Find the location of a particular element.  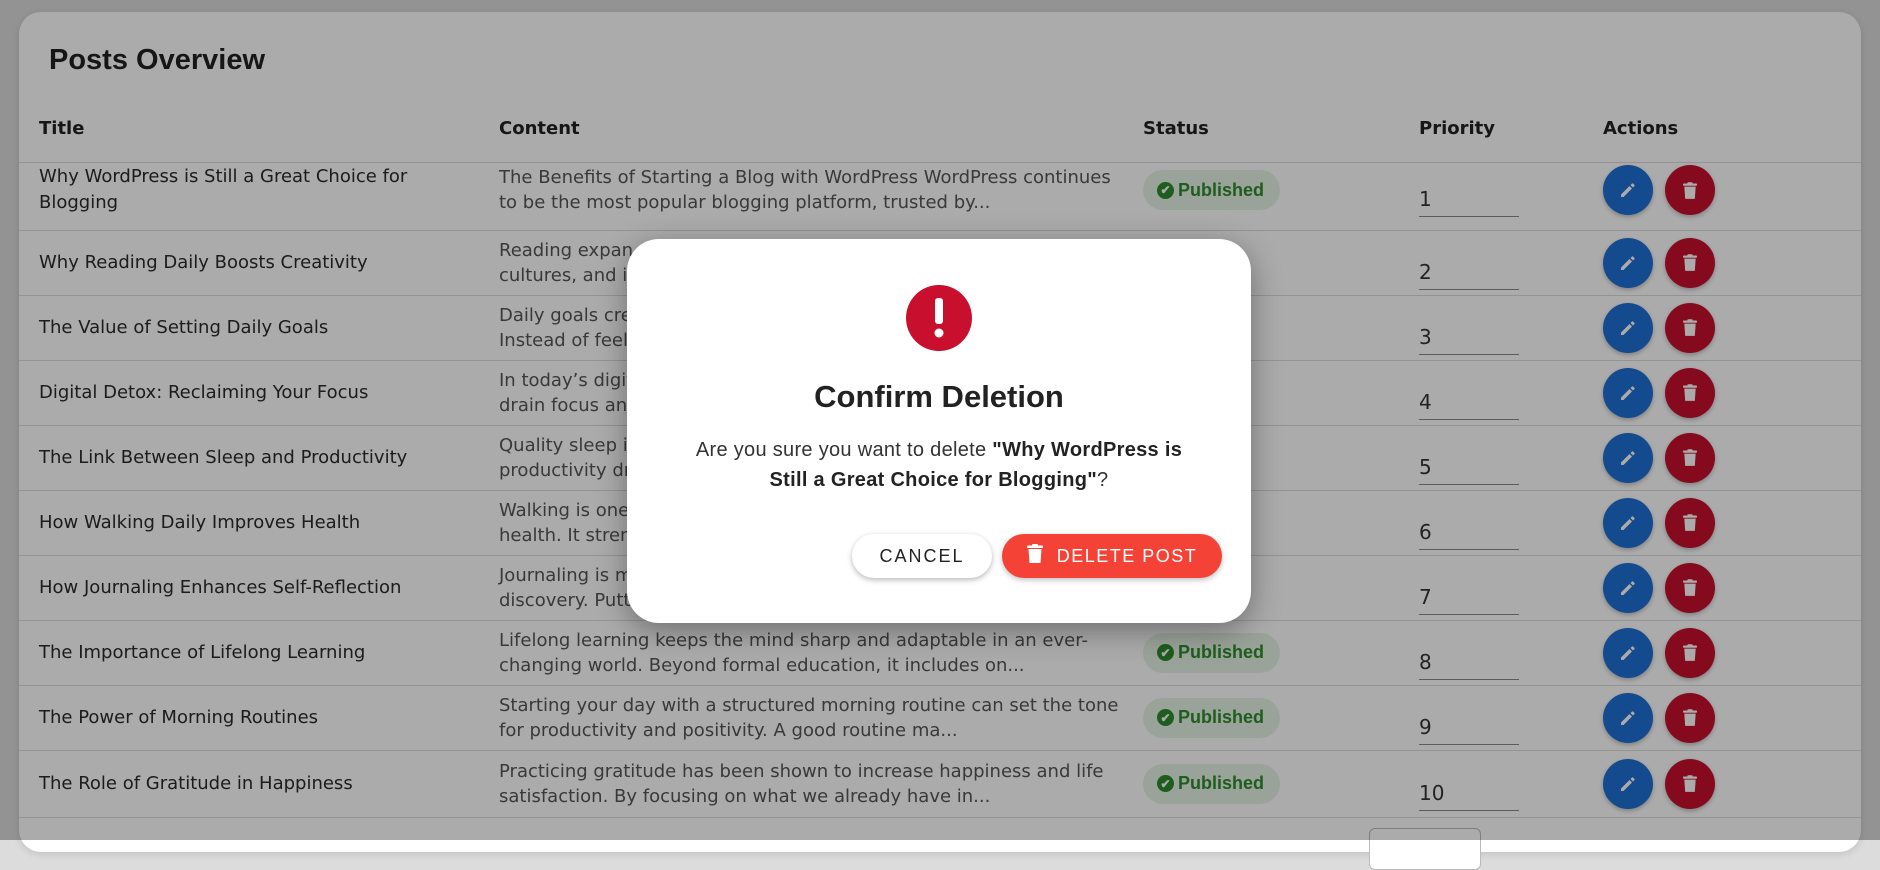

dialog-title: Confirm Deletion is located at coordinates (939, 396).